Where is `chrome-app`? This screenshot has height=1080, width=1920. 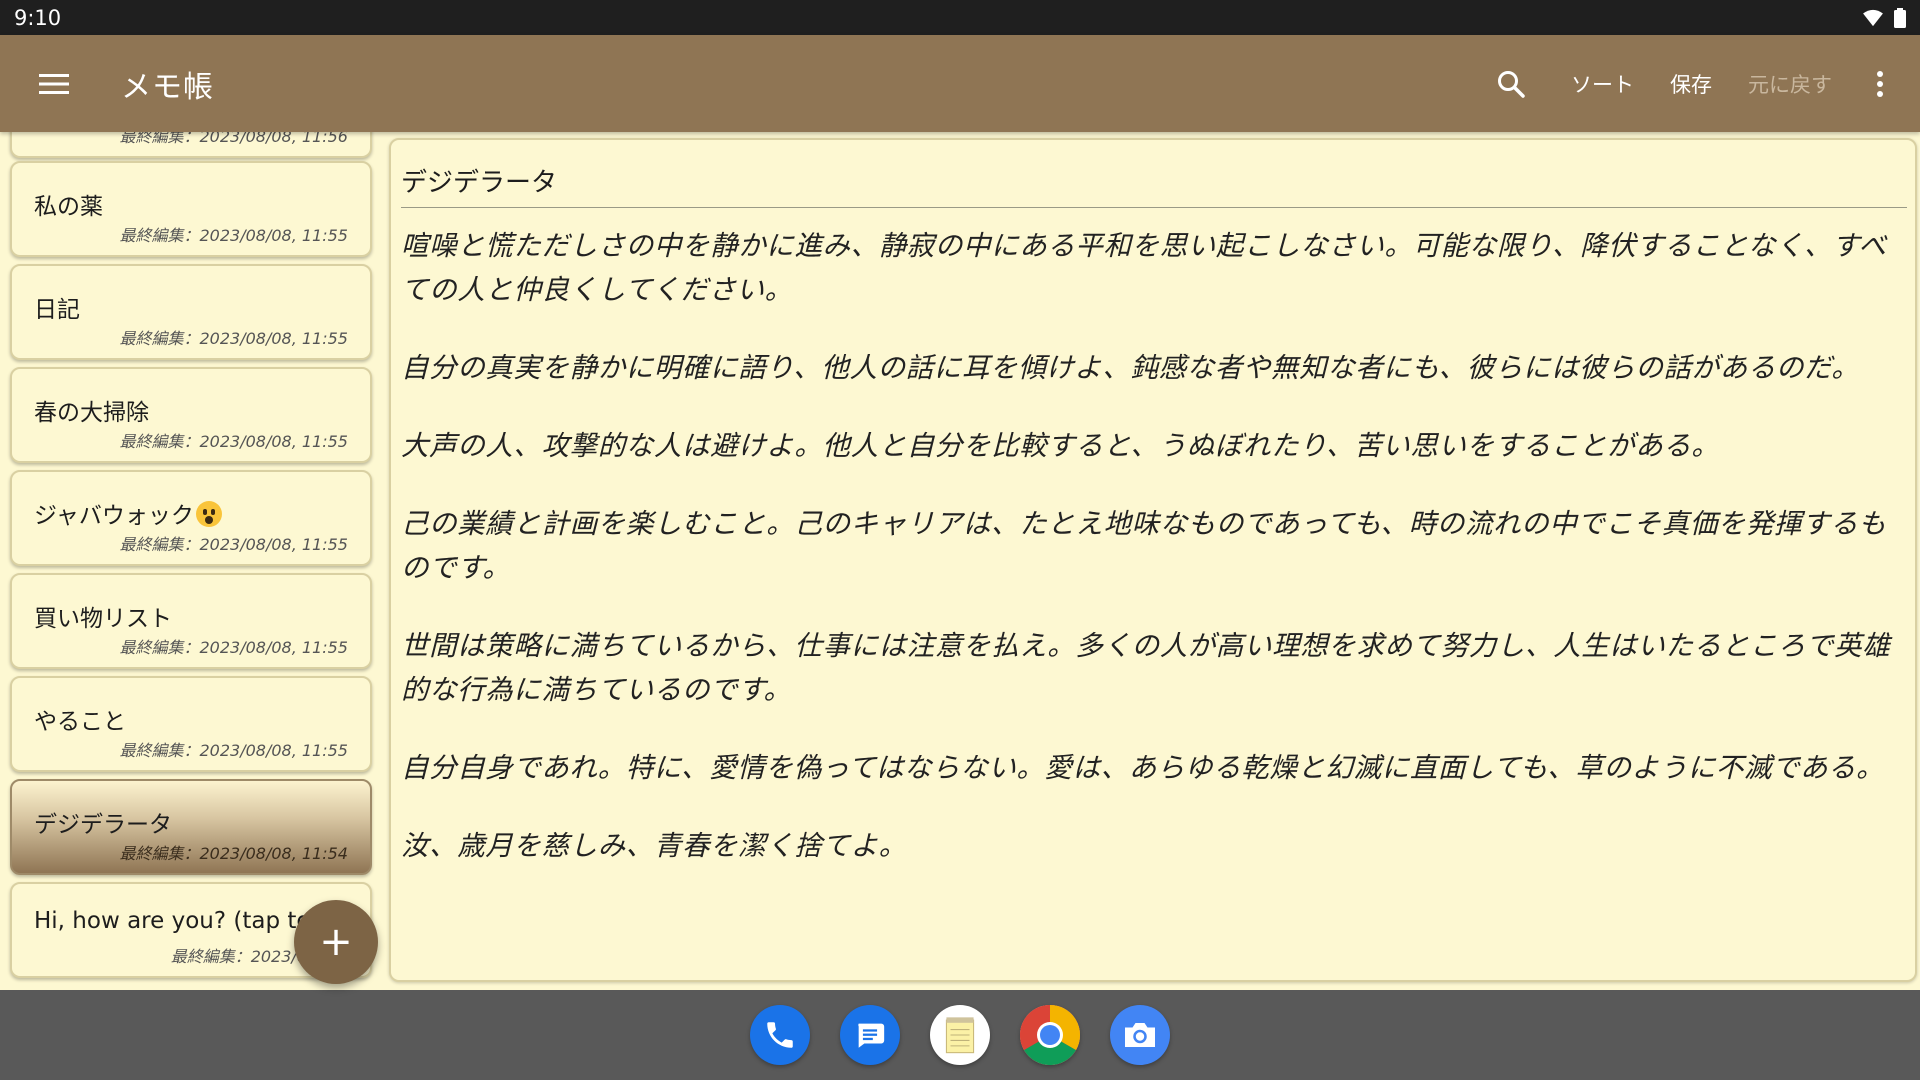
chrome-app is located at coordinates (1050, 1035).